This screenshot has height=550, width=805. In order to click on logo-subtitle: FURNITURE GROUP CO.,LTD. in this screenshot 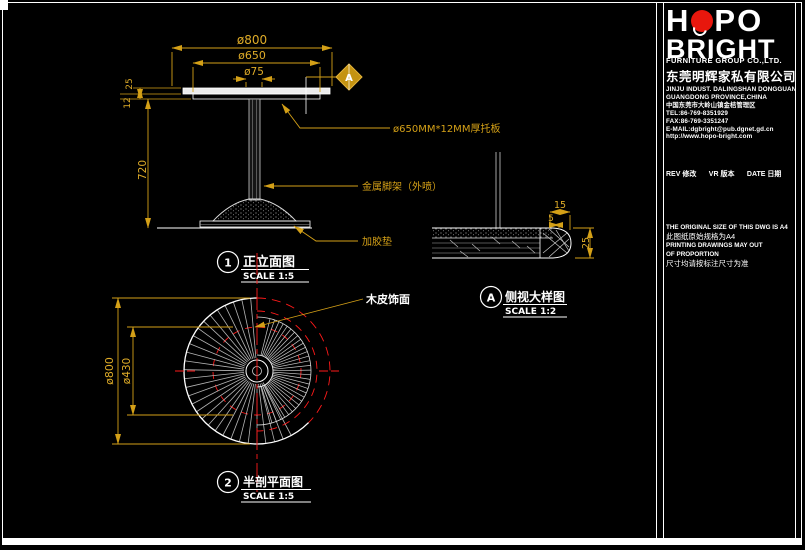, I will do `click(724, 60)`.